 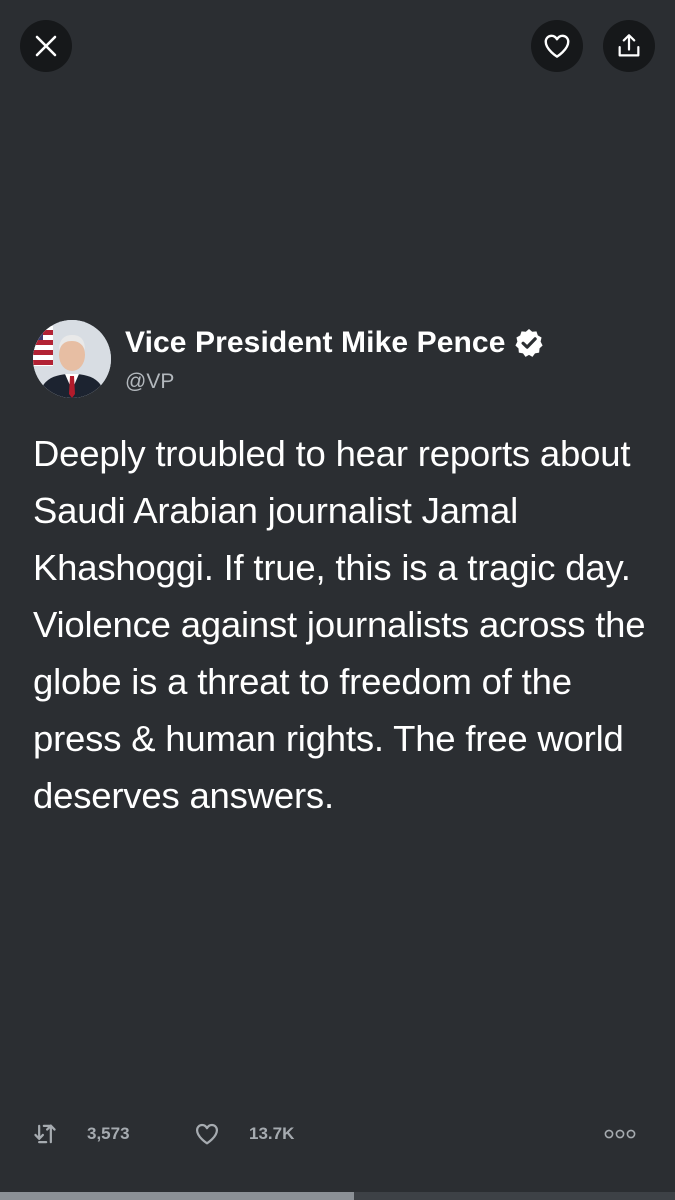 What do you see at coordinates (80, 1134) in the screenshot?
I see `retweet-button: 3,573` at bounding box center [80, 1134].